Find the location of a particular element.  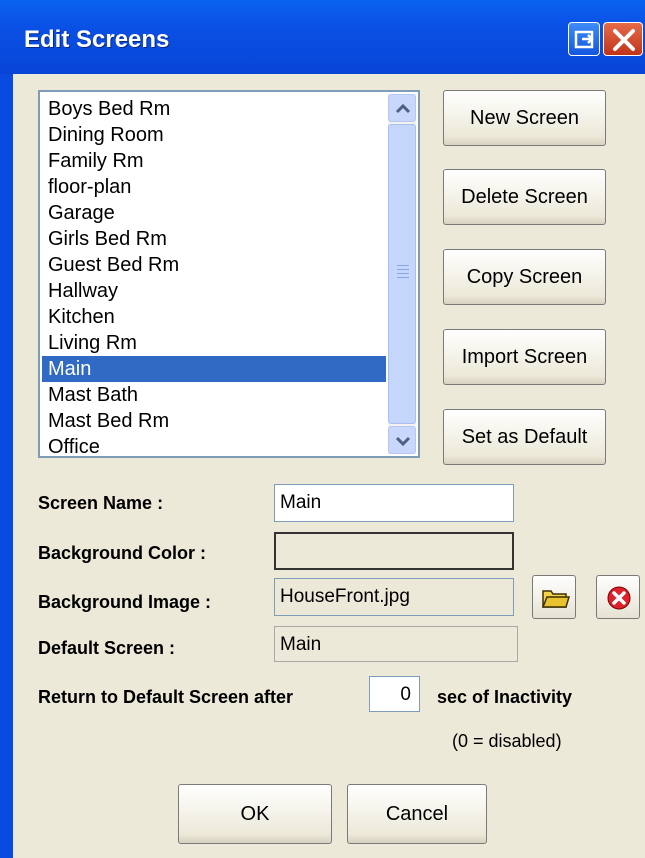

restore-button is located at coordinates (584, 39).